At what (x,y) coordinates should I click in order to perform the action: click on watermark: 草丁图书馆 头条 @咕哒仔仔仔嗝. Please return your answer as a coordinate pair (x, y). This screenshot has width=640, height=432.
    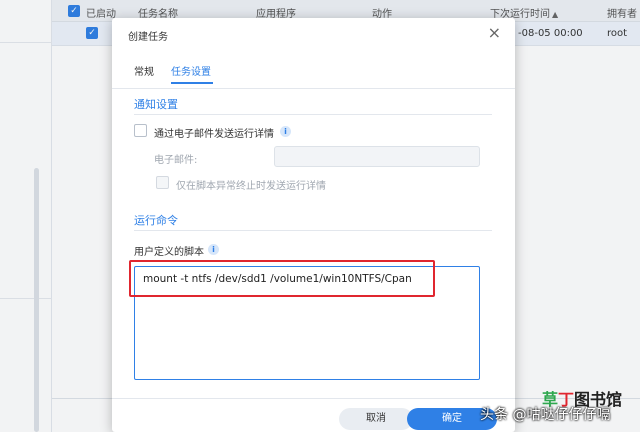
    Looking at the image, I should click on (560, 409).